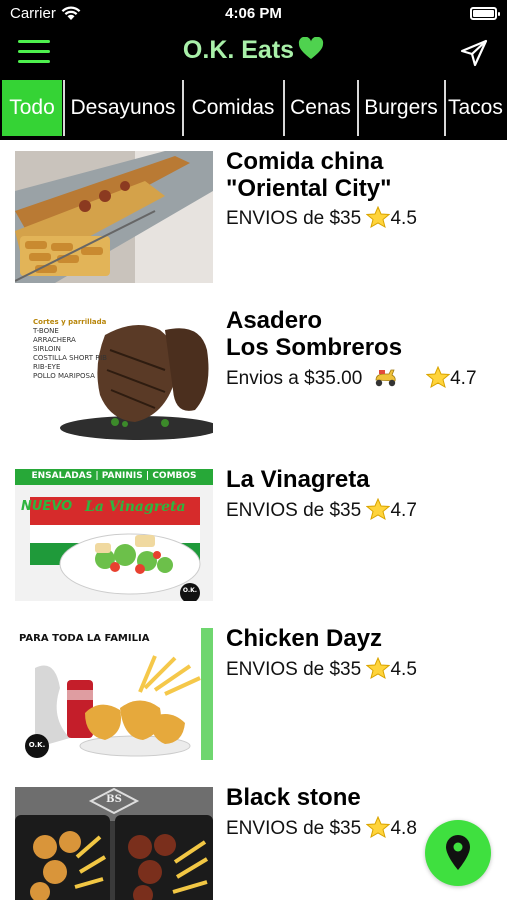  I want to click on tab-comidas: Comidas, so click(233, 108).